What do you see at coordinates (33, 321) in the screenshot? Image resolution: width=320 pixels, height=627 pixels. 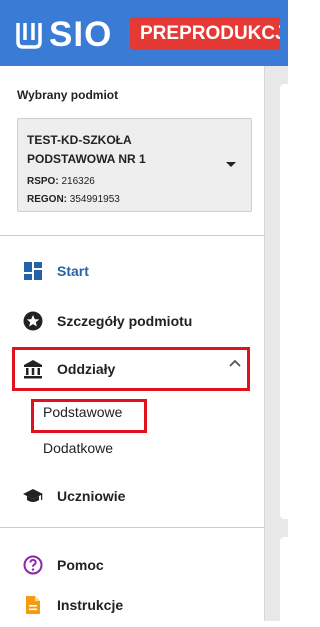 I see `star-badge-icon` at bounding box center [33, 321].